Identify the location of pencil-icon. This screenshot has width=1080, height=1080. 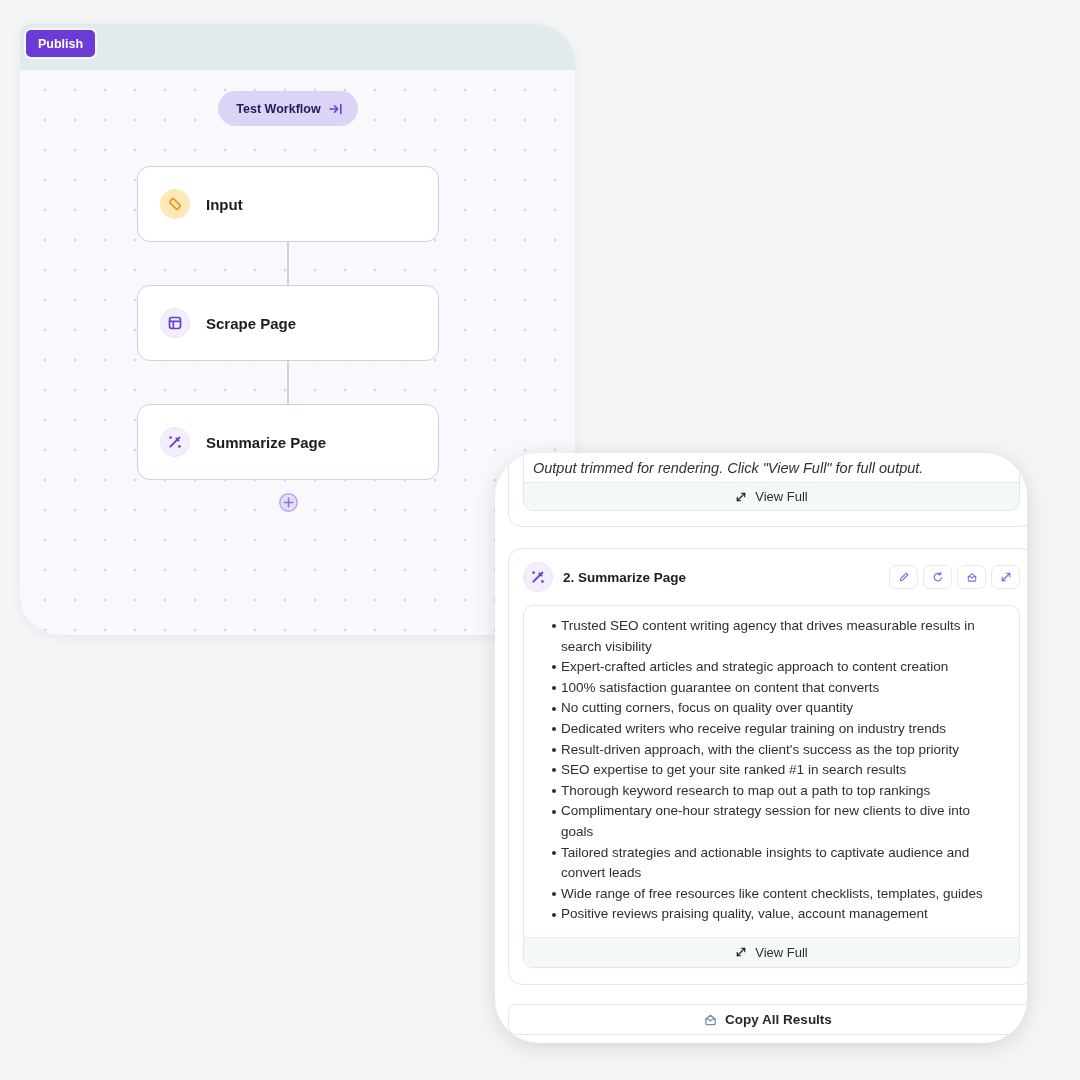
(903, 577).